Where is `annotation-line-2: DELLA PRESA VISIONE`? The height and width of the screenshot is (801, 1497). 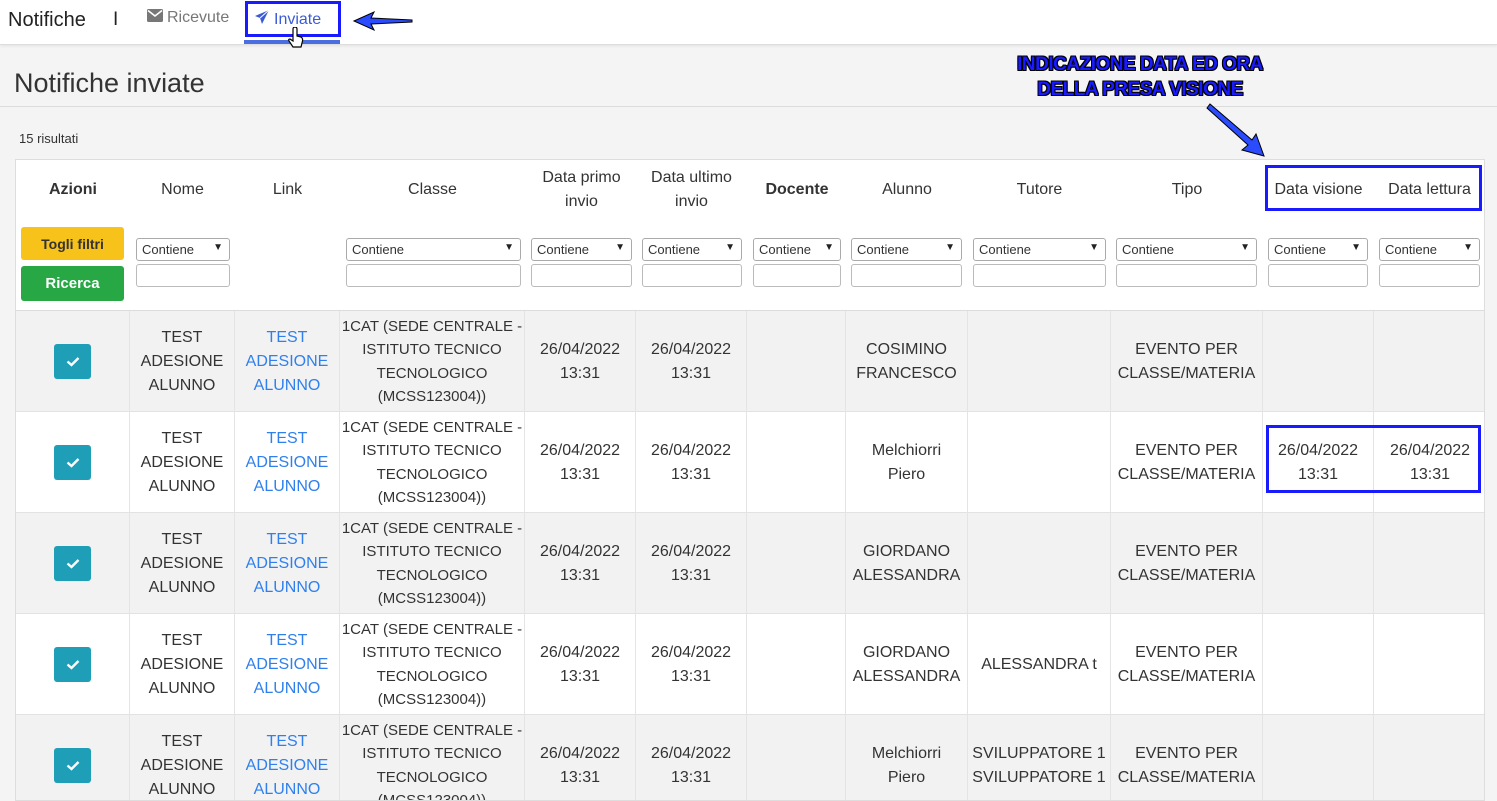
annotation-line-2: DELLA PRESA VISIONE is located at coordinates (1140, 89).